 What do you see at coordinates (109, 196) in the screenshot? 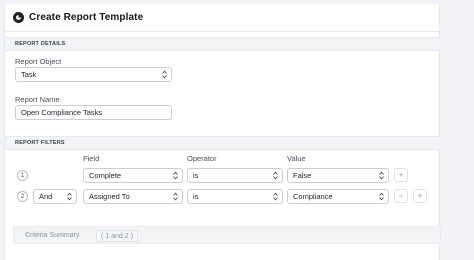
I see `filter-field-value: Assigned To` at bounding box center [109, 196].